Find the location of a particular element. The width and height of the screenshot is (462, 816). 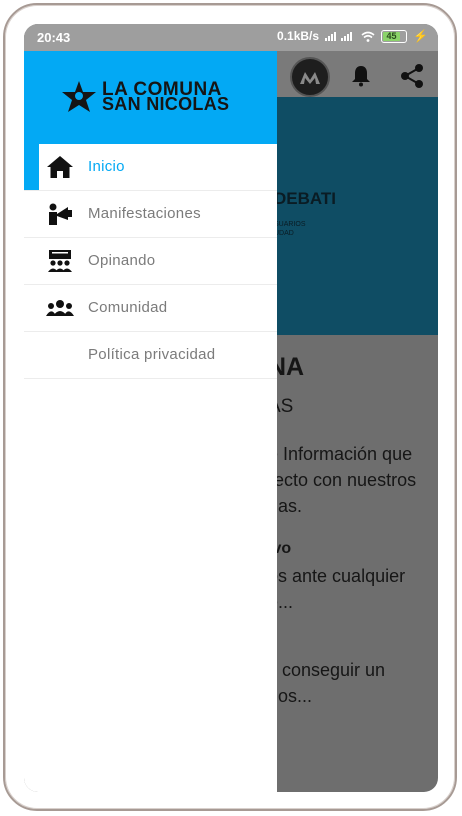

home-icon is located at coordinates (60, 167).